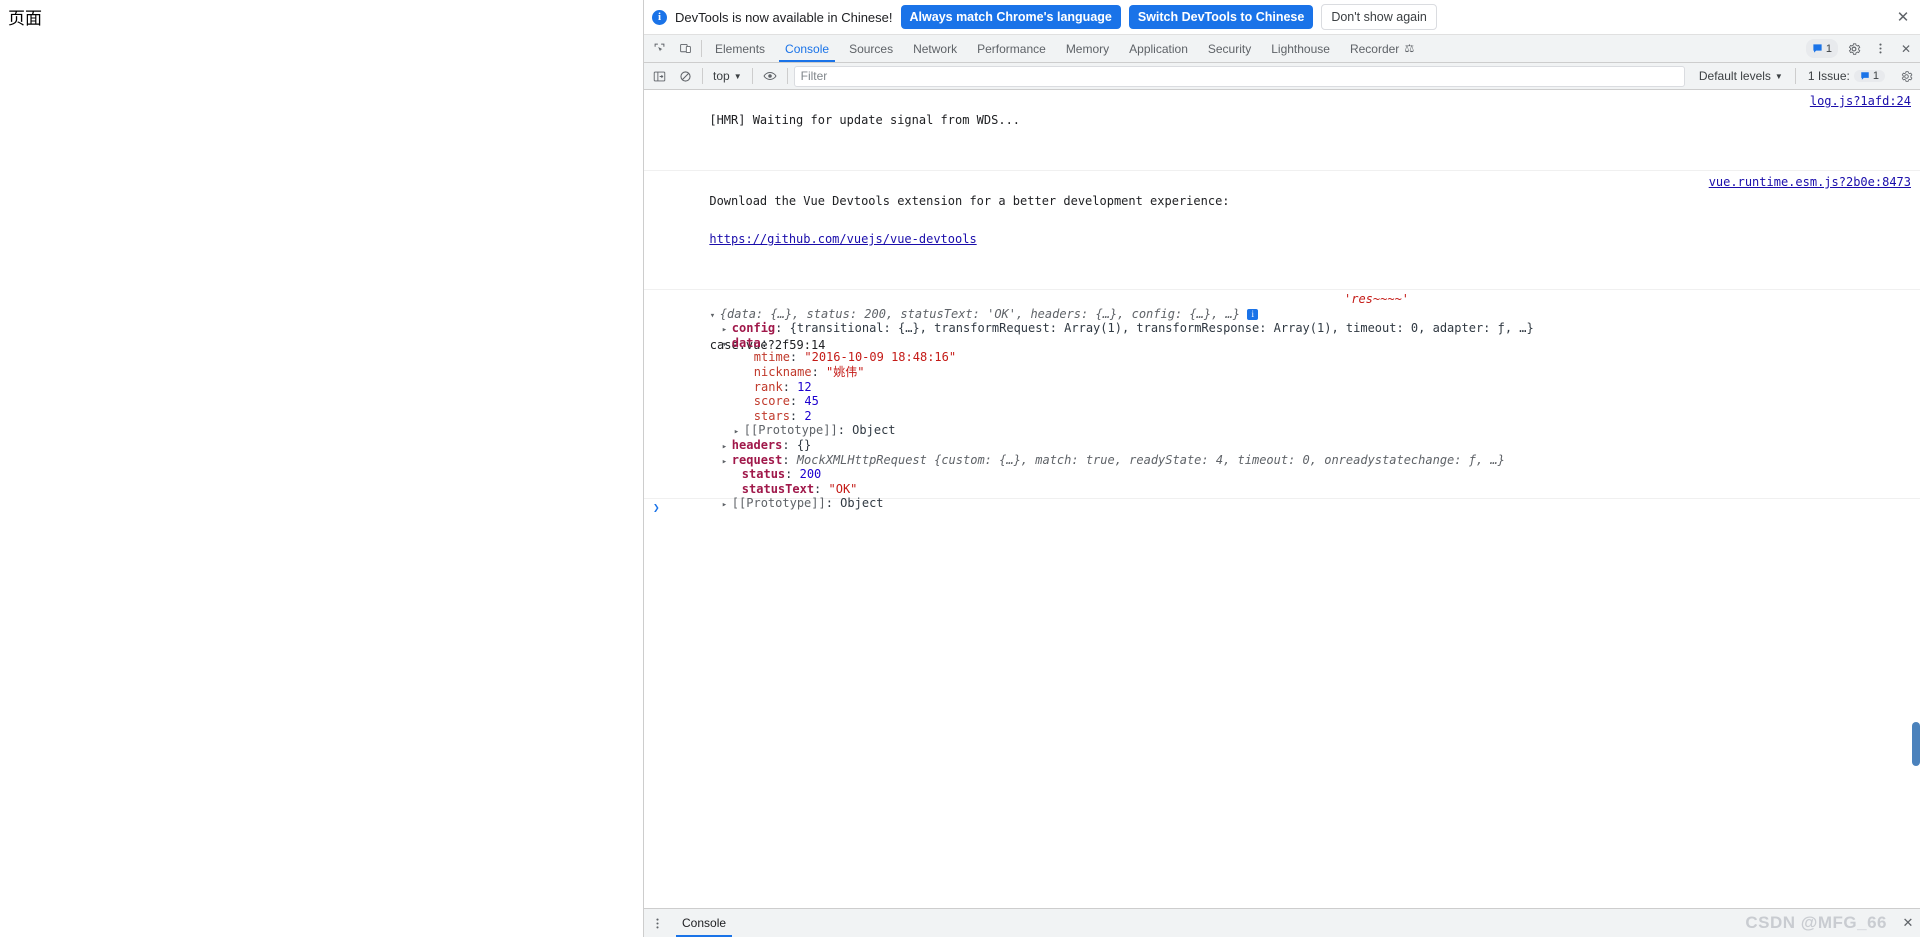  Describe the element at coordinates (753, 328) in the screenshot. I see `property-key: config` at that location.